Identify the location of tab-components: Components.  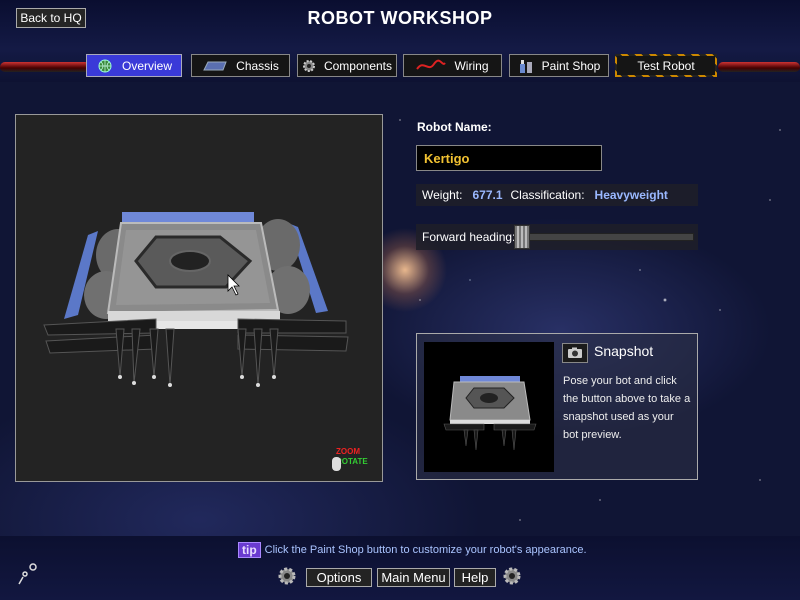
(347, 65).